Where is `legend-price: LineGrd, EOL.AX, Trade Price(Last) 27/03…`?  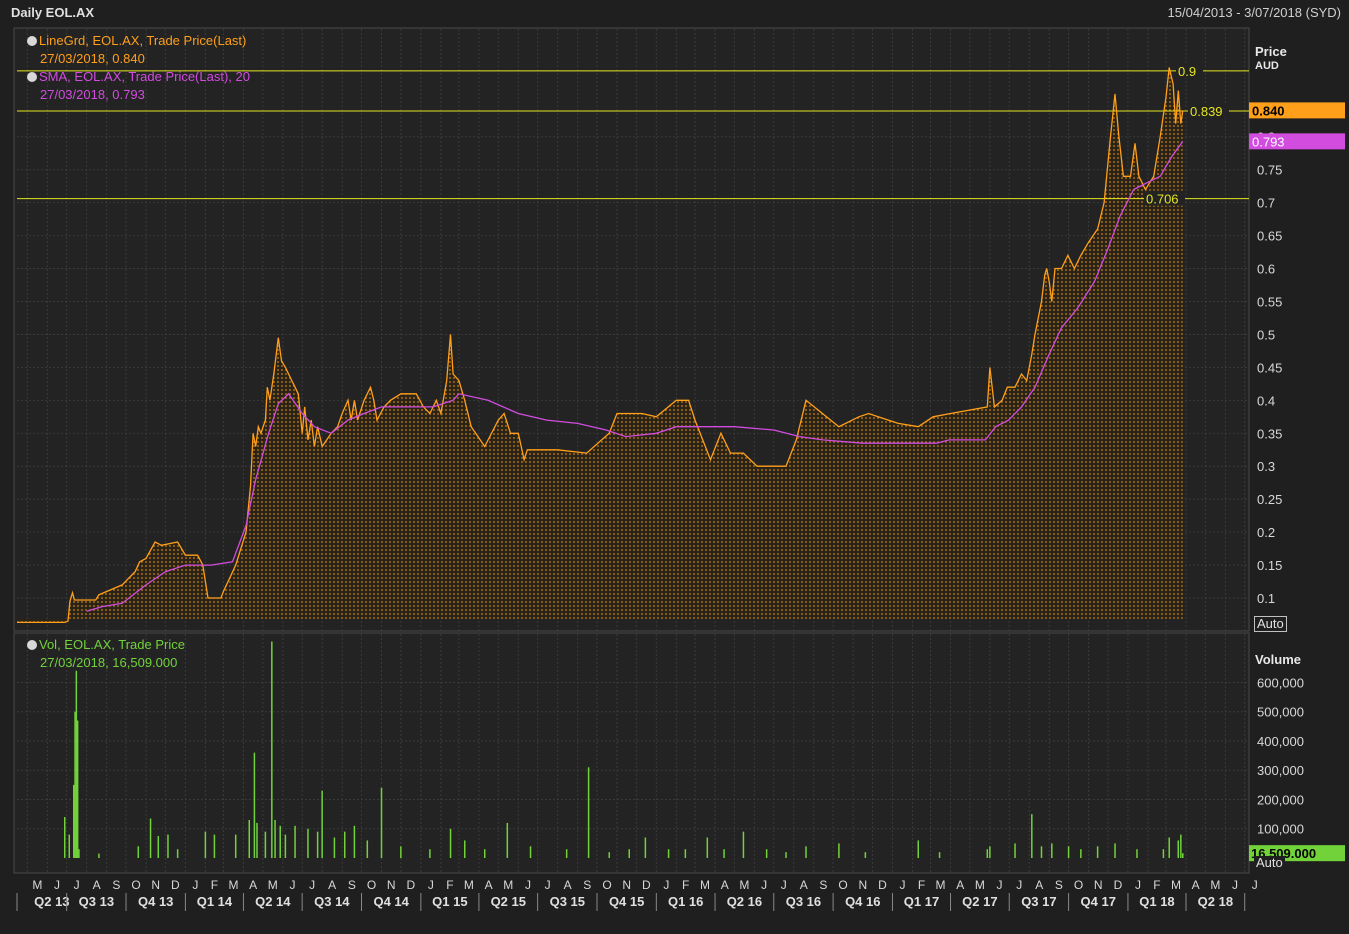
legend-price: LineGrd, EOL.AX, Trade Price(Last) 27/03… is located at coordinates (136, 50).